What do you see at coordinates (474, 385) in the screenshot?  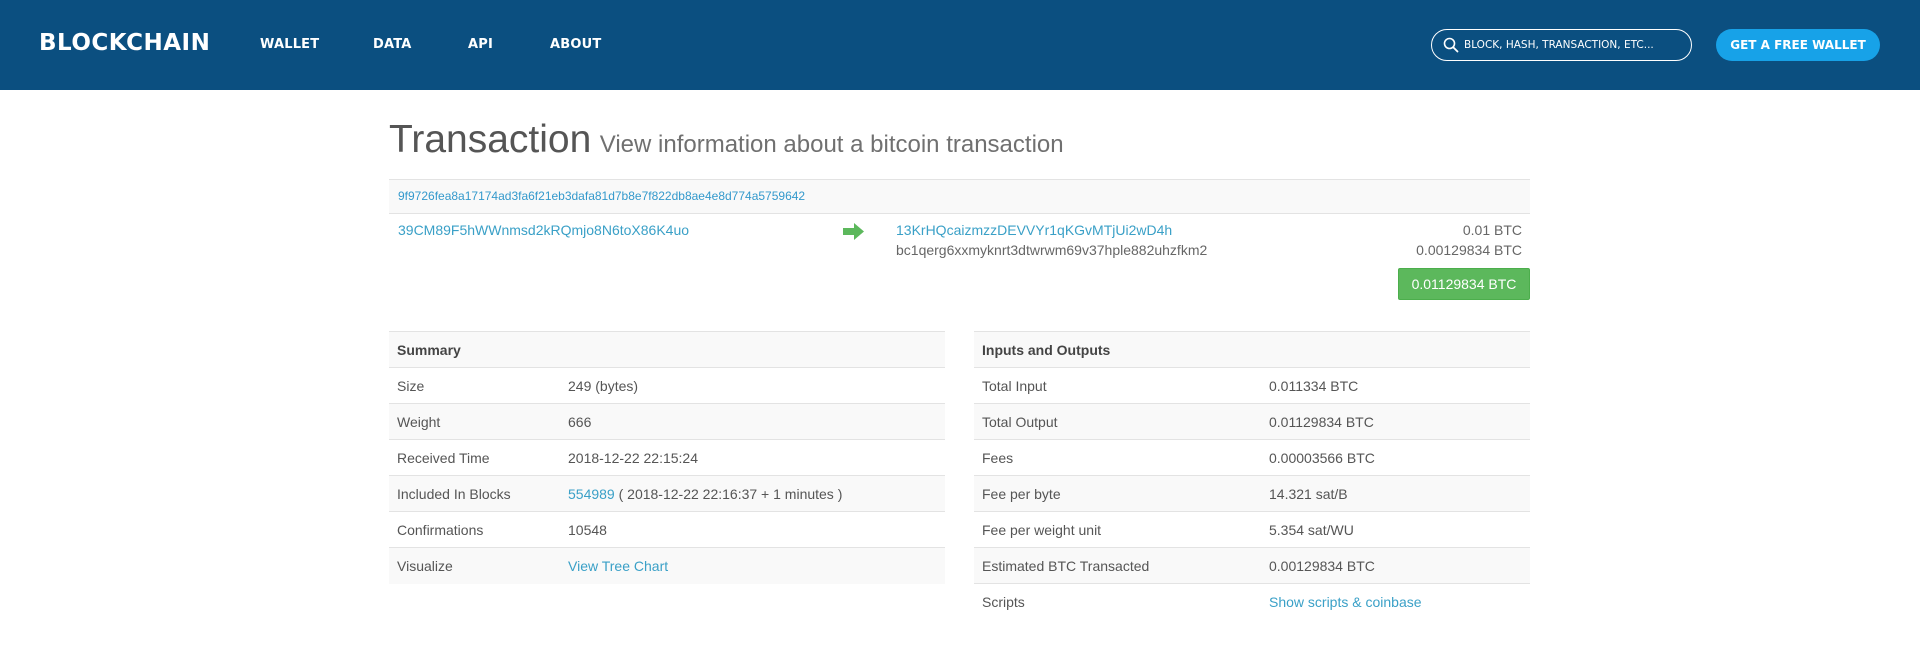 I see `row-label: Size` at bounding box center [474, 385].